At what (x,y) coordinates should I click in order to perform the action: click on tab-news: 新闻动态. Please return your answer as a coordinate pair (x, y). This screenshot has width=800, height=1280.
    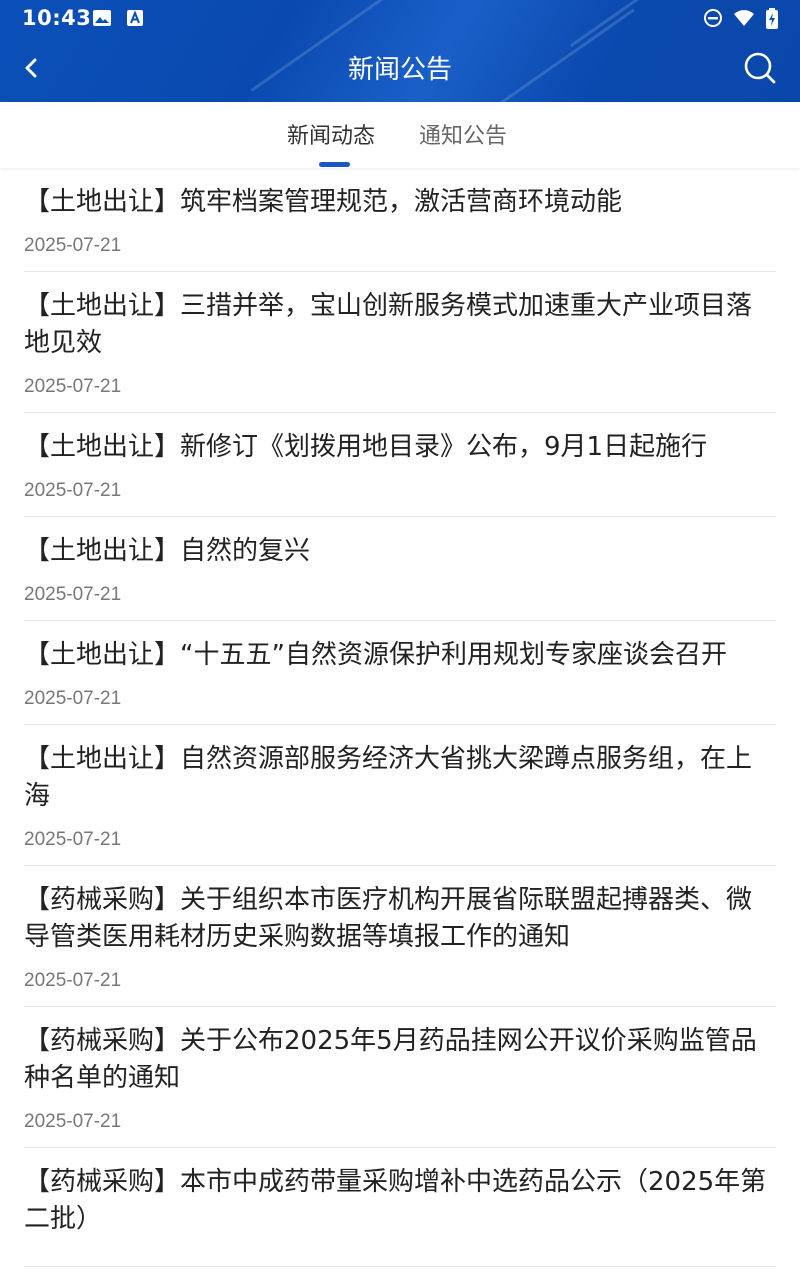
    Looking at the image, I should click on (331, 134).